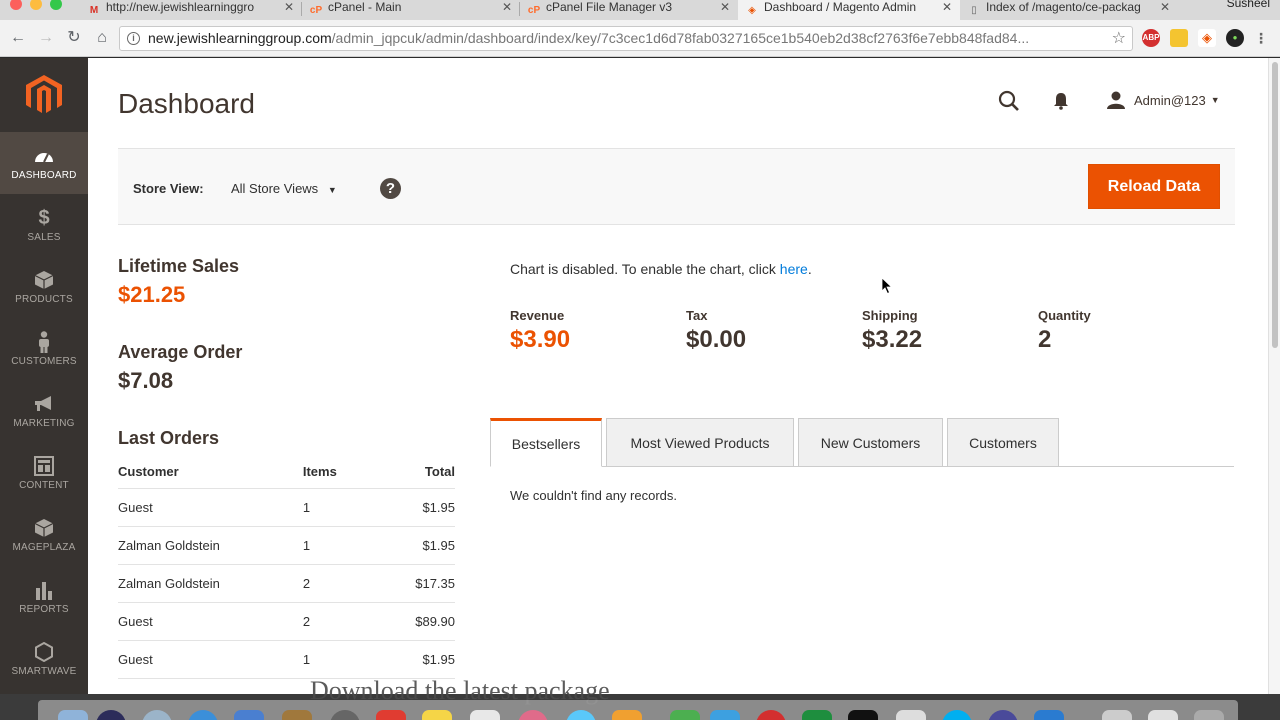  What do you see at coordinates (1275, 205) in the screenshot?
I see `scrollbar-thumb` at bounding box center [1275, 205].